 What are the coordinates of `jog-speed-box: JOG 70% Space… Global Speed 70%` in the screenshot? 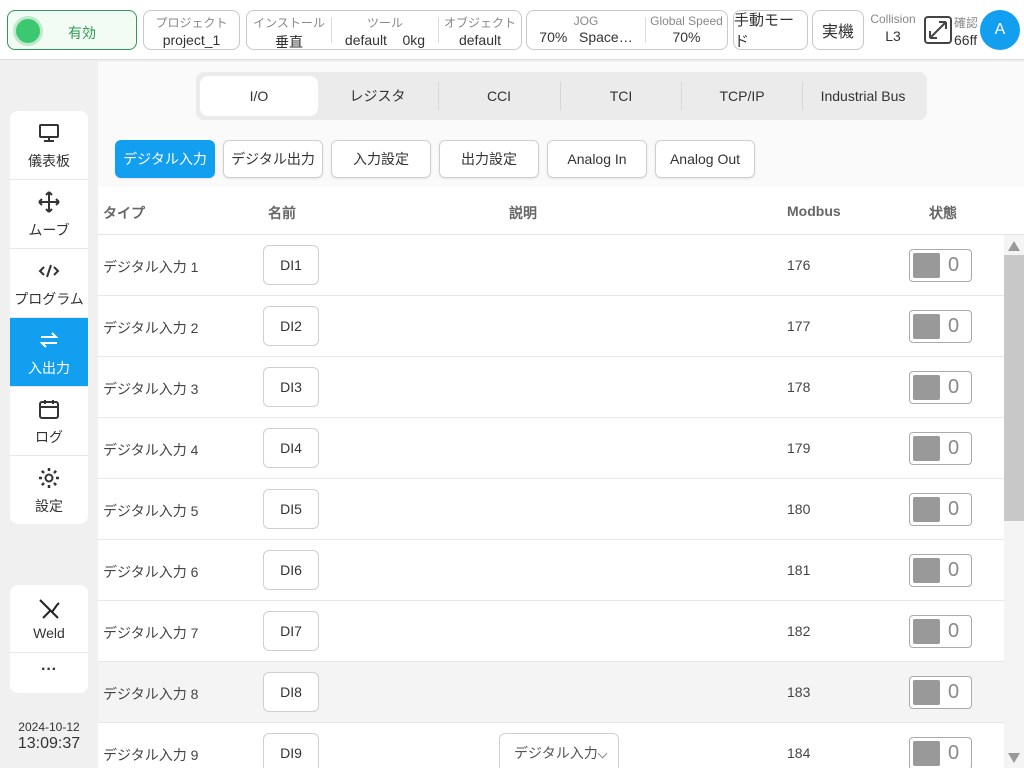 It's located at (627, 30).